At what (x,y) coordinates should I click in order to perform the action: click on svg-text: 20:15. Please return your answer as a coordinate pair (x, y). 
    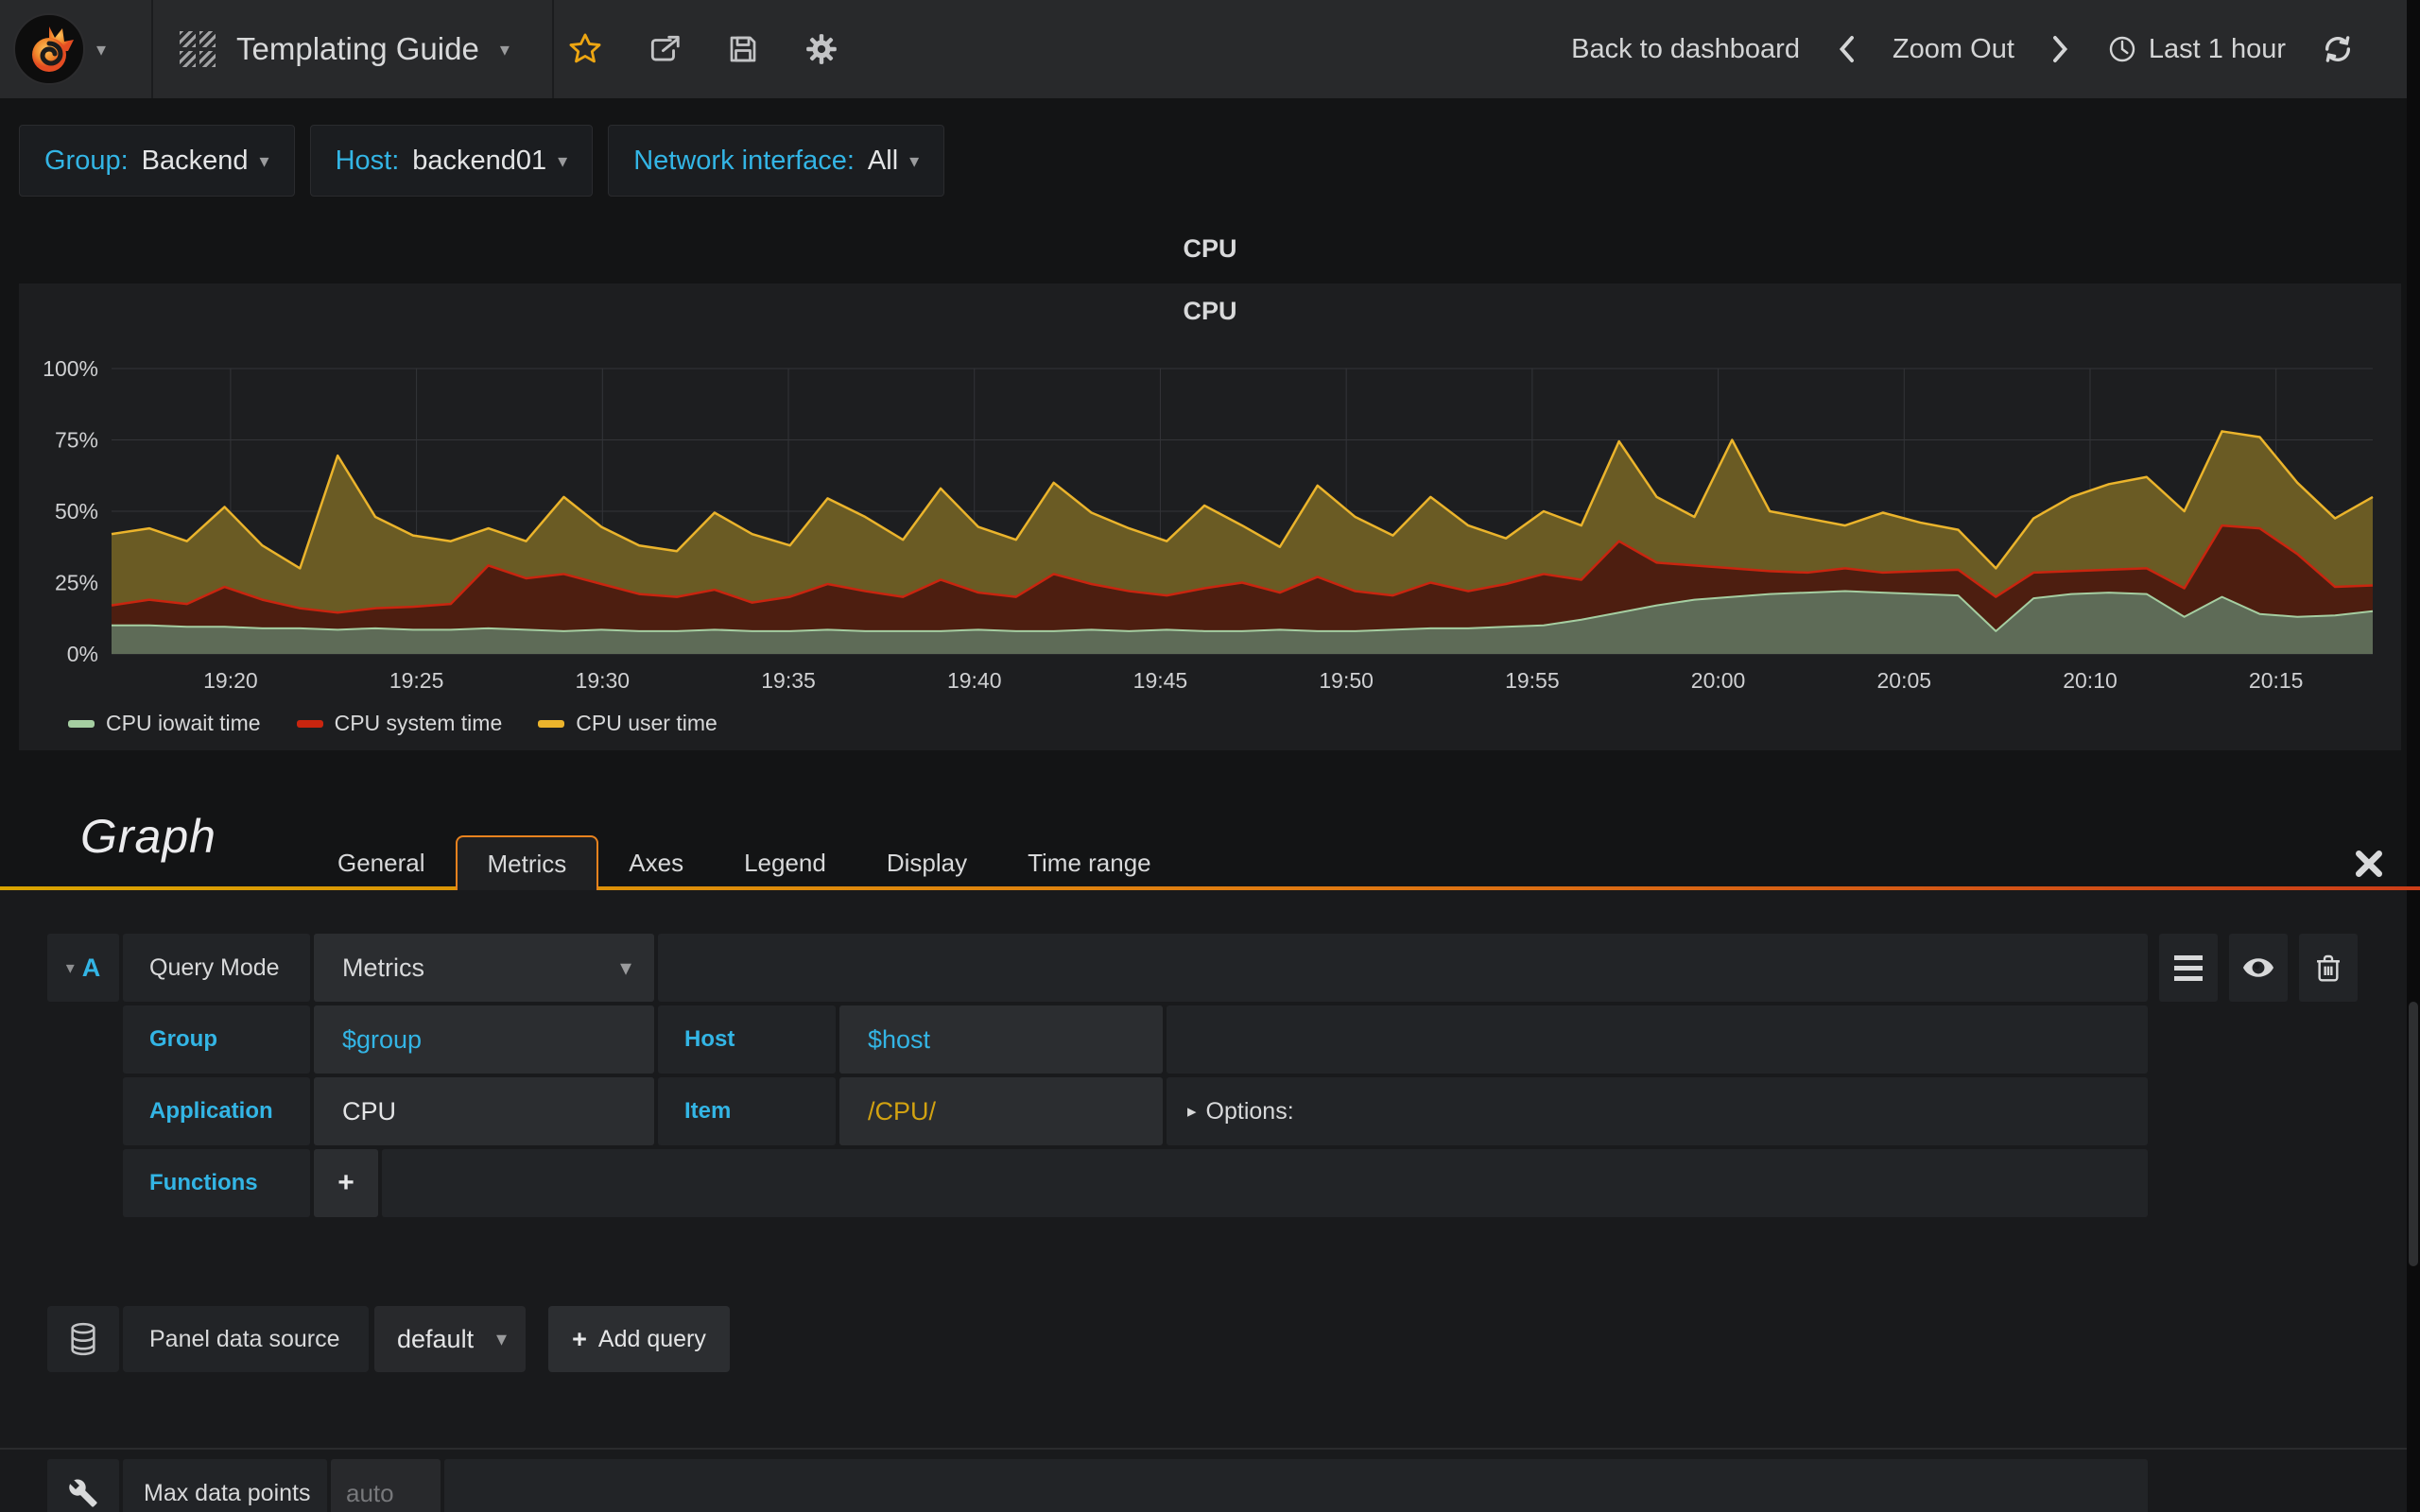
    Looking at the image, I should click on (2276, 680).